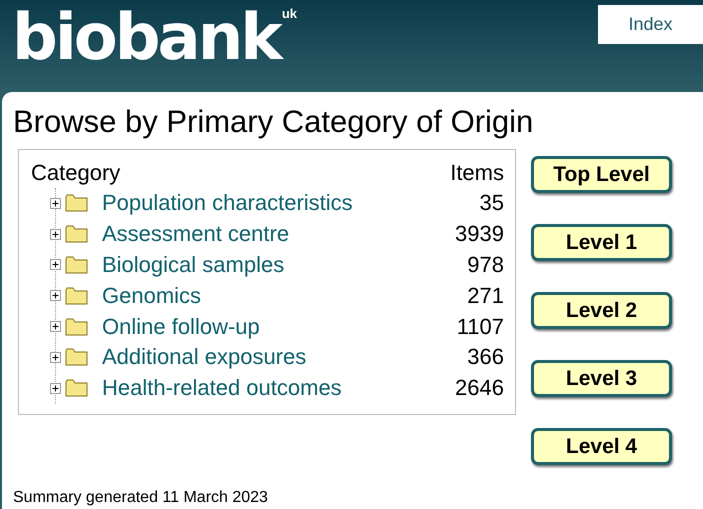  What do you see at coordinates (285, 295) in the screenshot?
I see `category-link: Genomics` at bounding box center [285, 295].